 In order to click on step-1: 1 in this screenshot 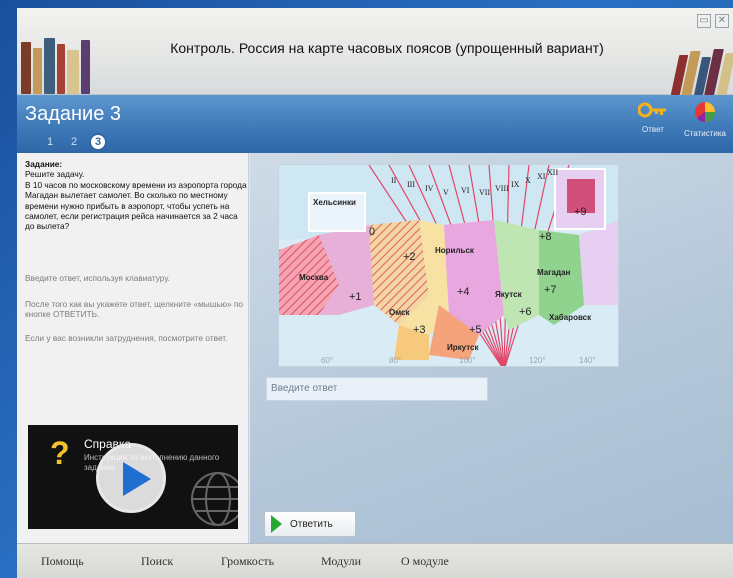, I will do `click(50, 142)`.